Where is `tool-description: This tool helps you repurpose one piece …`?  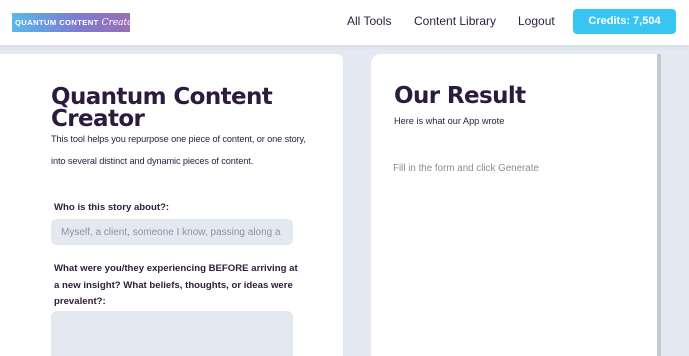 tool-description: This tool helps you repurpose one piece … is located at coordinates (178, 150).